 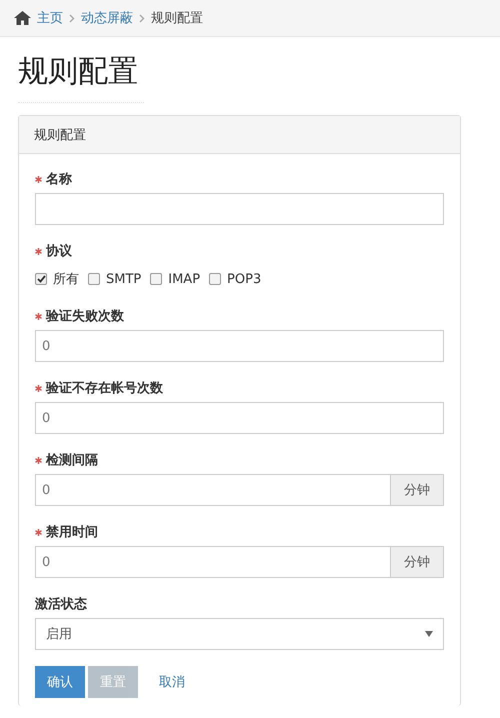 What do you see at coordinates (60, 135) in the screenshot?
I see `panel-title: 规则配置` at bounding box center [60, 135].